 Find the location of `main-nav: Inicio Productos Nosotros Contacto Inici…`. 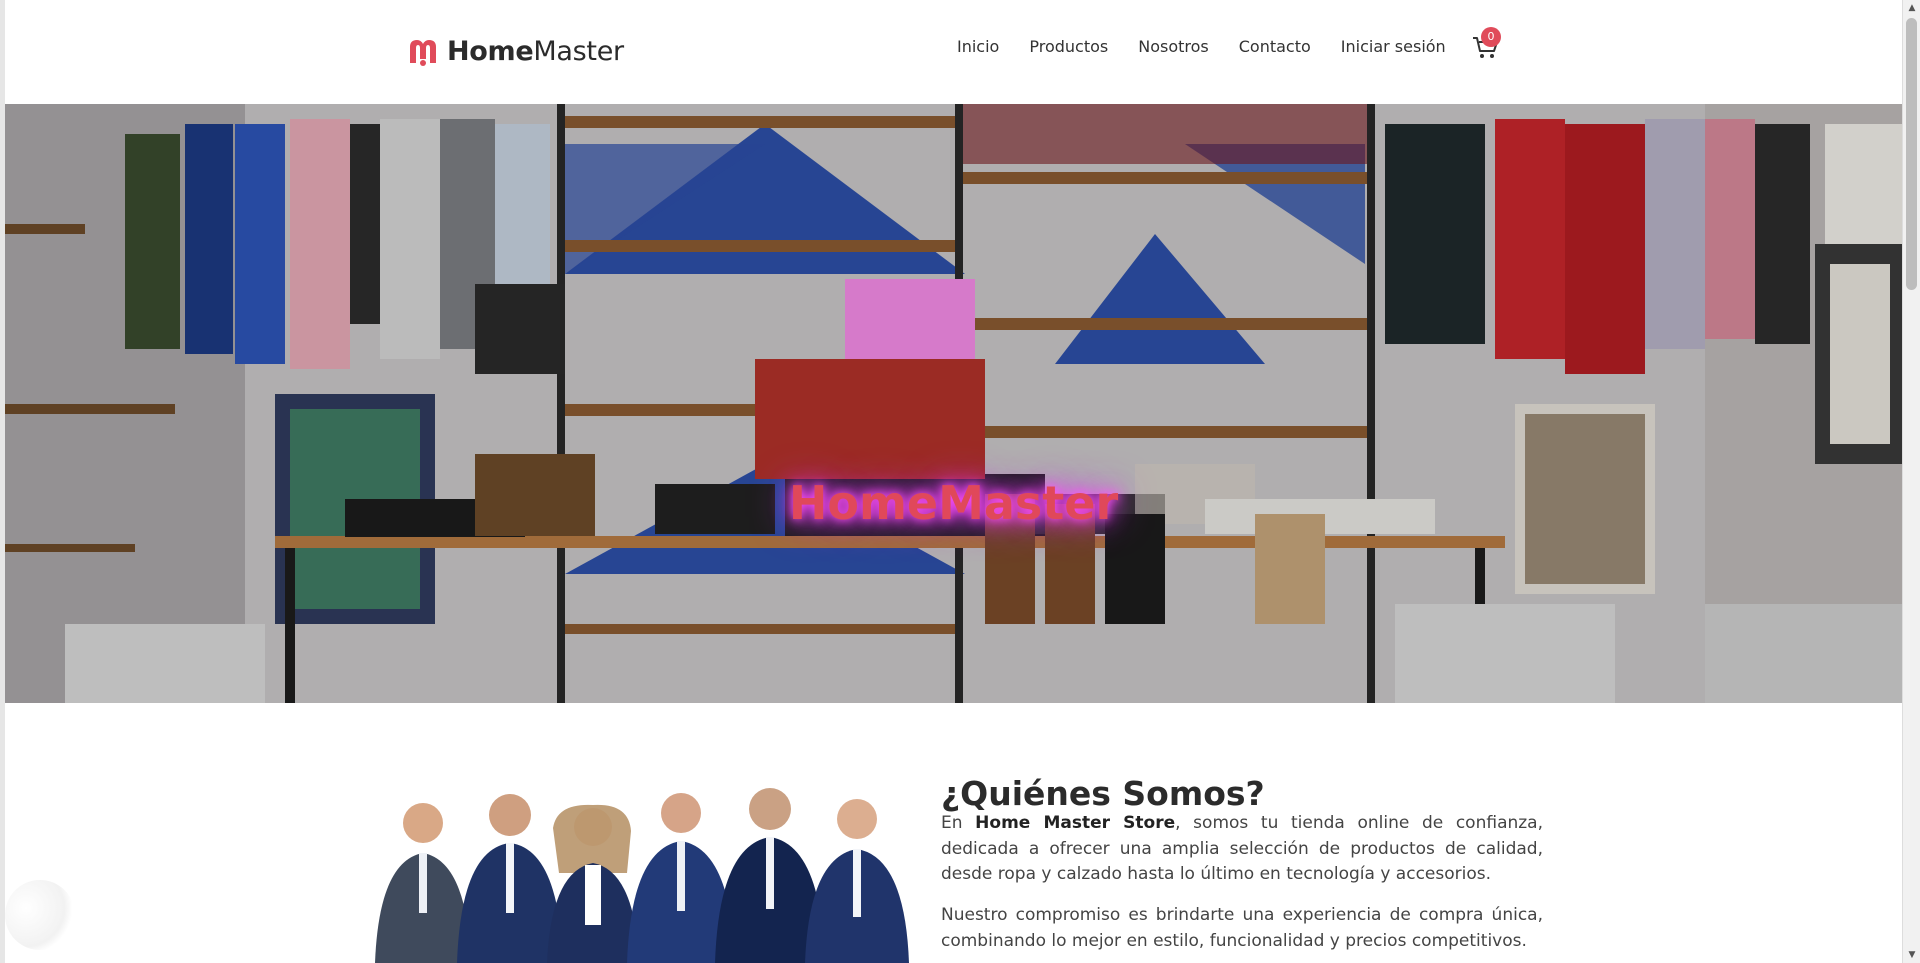

main-nav: Inicio Productos Nosotros Contacto Inici… is located at coordinates (1216, 46).